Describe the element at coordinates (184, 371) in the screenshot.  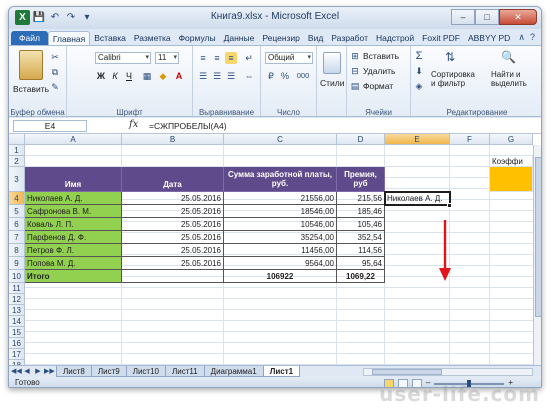
I see `sheet-tab-list11: Лист11` at that location.